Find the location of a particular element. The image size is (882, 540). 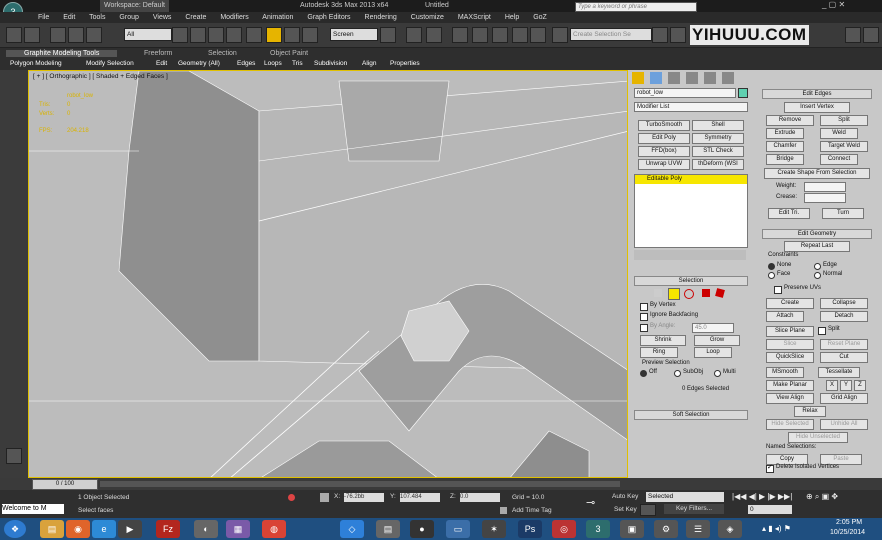

repeat-last-button: Repeat Last is located at coordinates (817, 246).